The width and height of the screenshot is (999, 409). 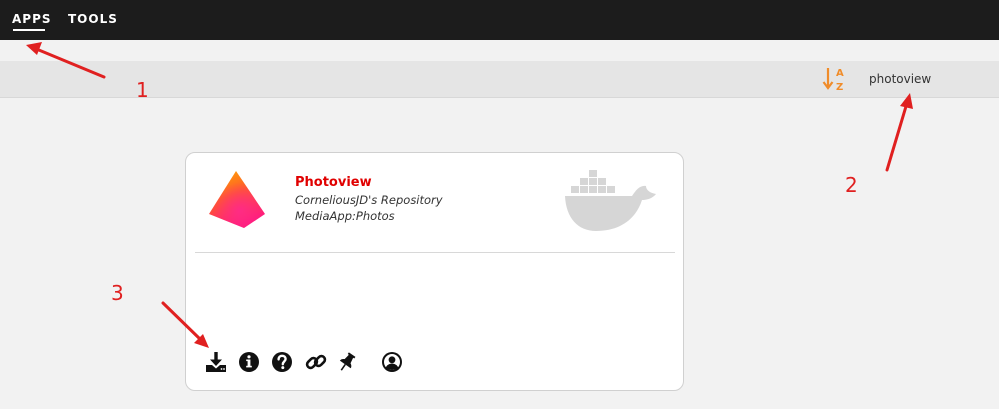 What do you see at coordinates (345, 216) in the screenshot?
I see `app-category: MediaApp:Photos` at bounding box center [345, 216].